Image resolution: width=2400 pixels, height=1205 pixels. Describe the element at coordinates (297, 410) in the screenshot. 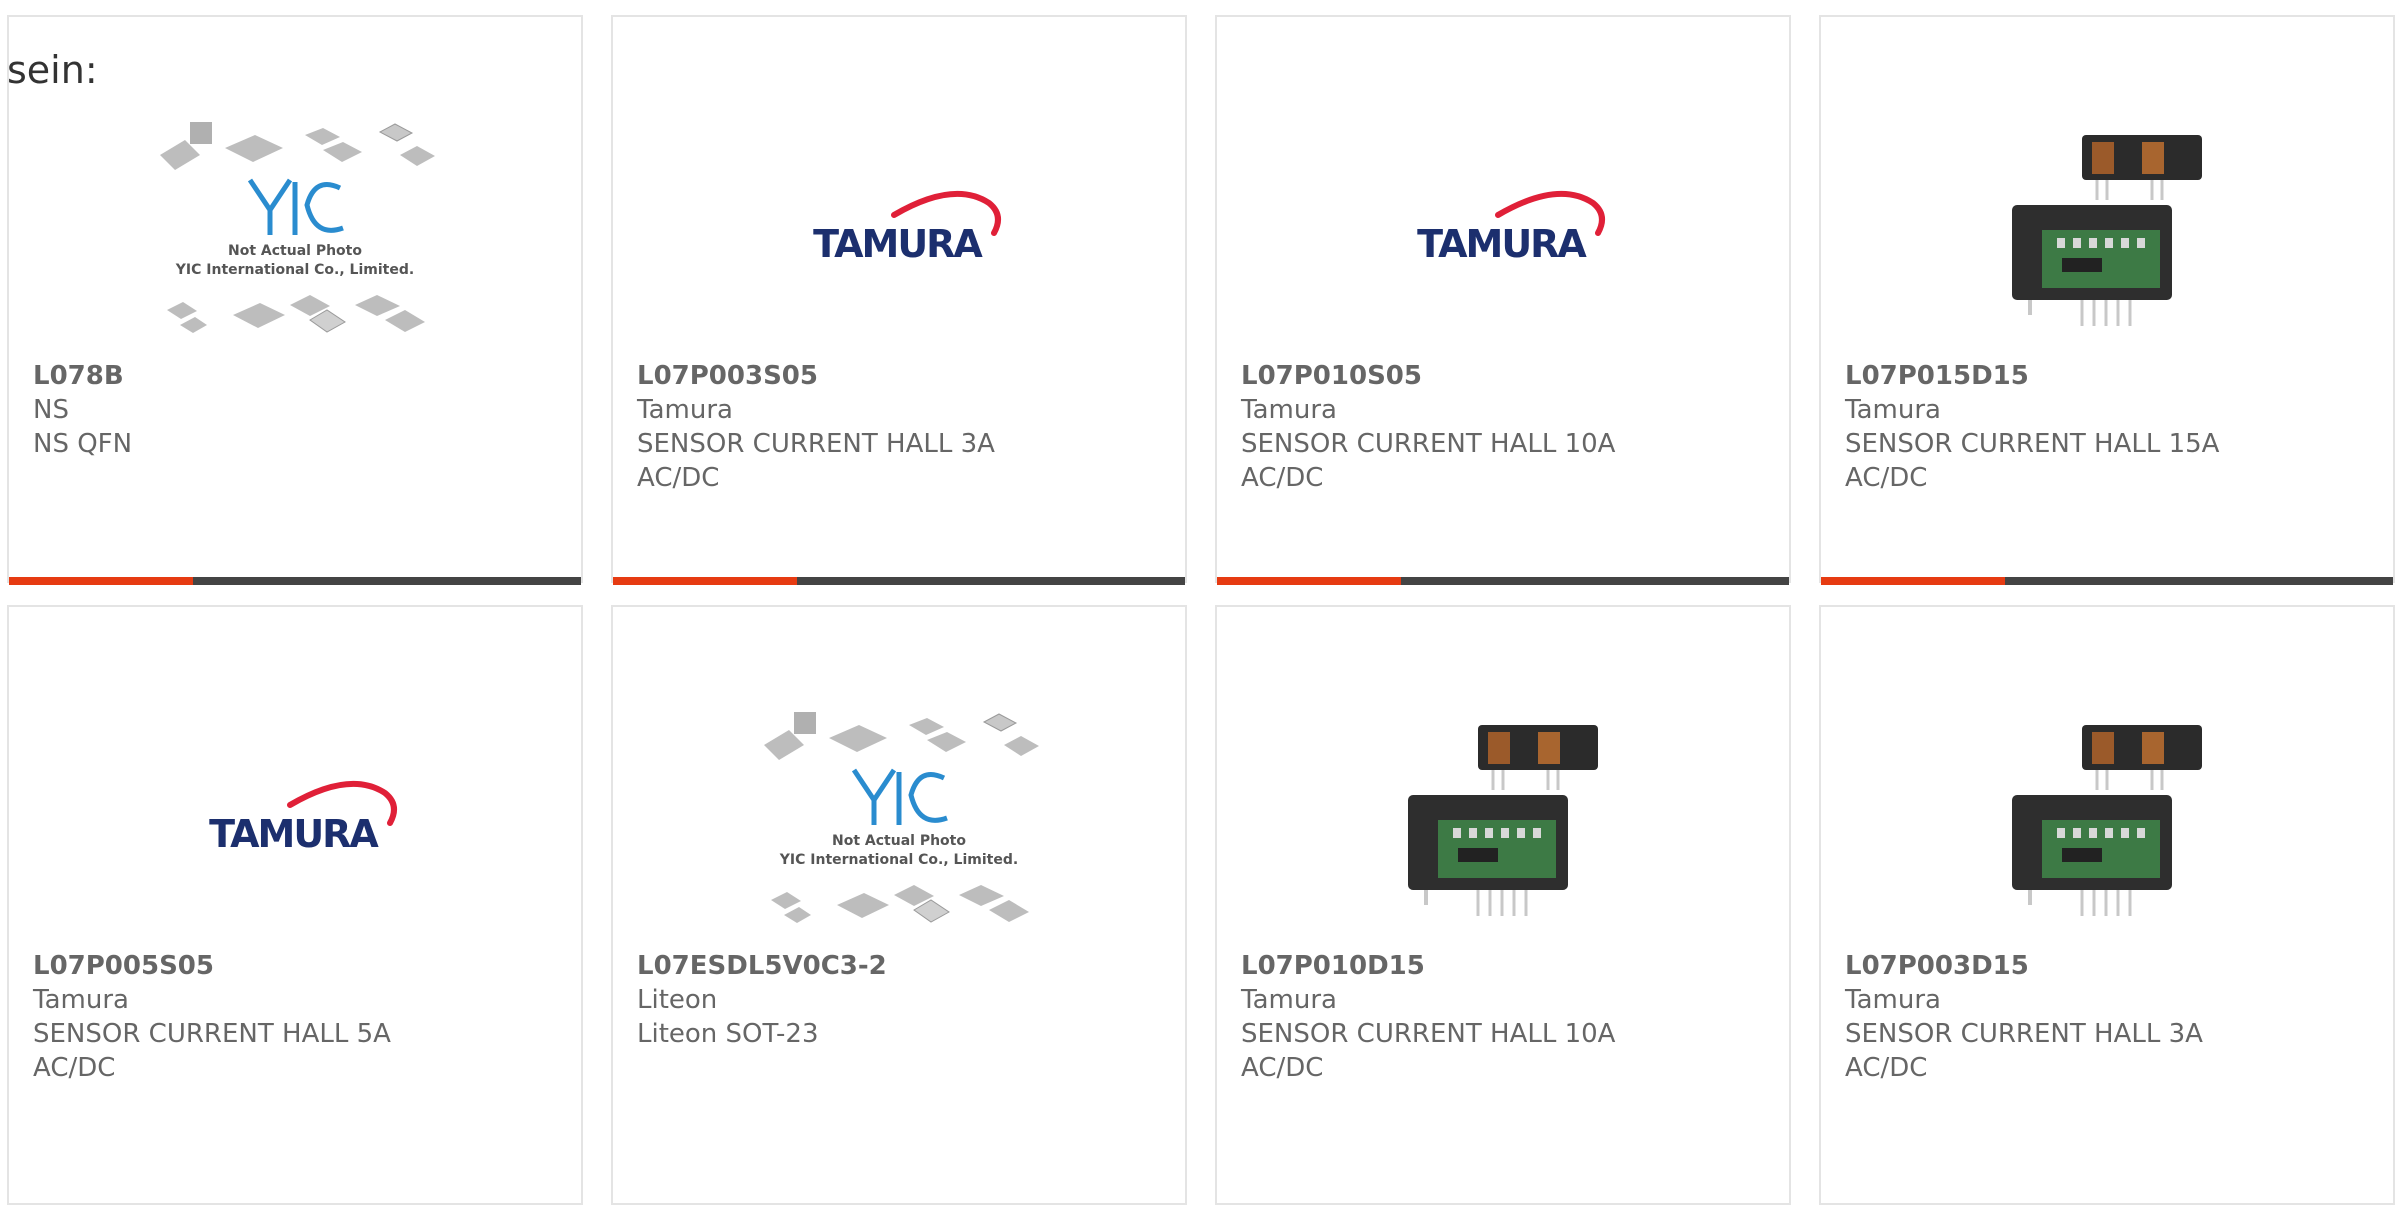

I see `product-info: L078B NS NS QFN` at that location.